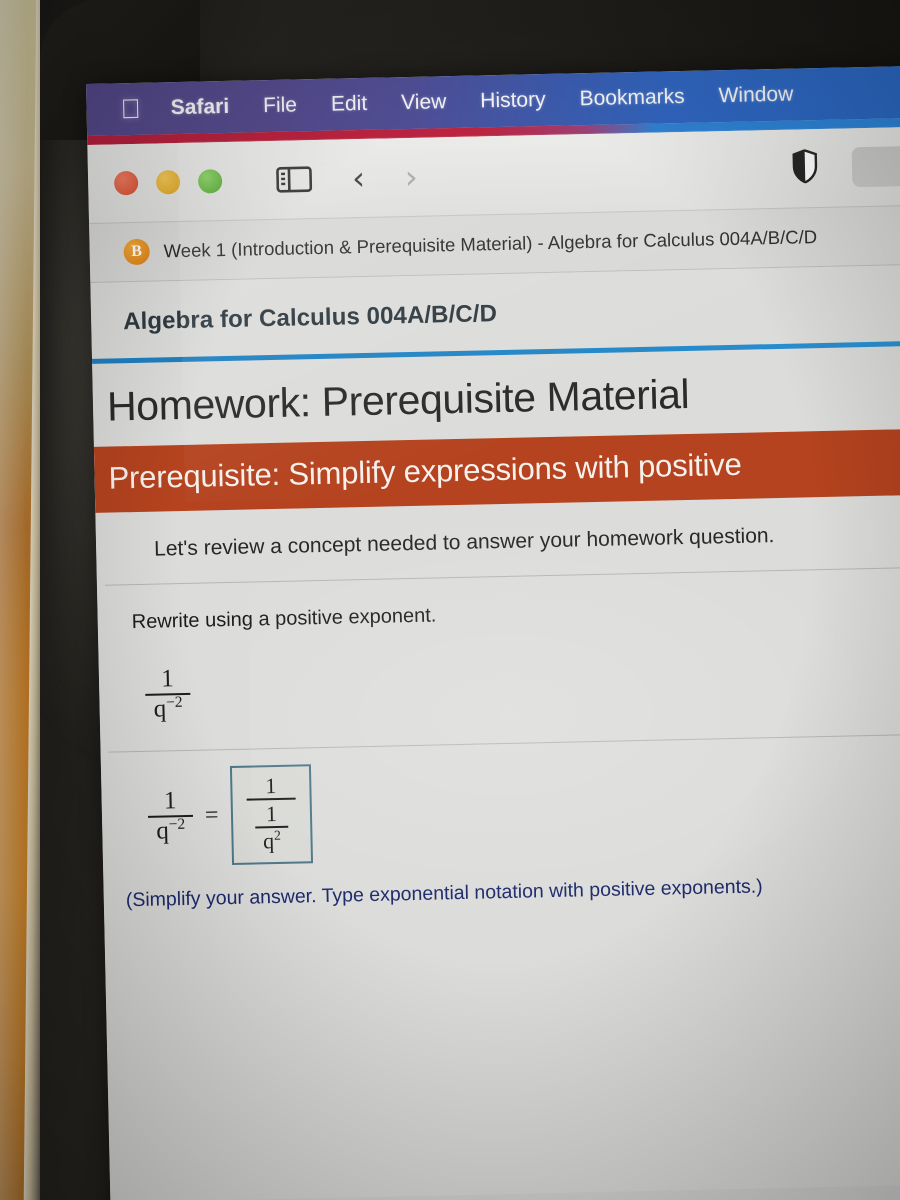 This screenshot has height=1200, width=900. I want to click on answer-inner-numerator: 1, so click(271, 813).